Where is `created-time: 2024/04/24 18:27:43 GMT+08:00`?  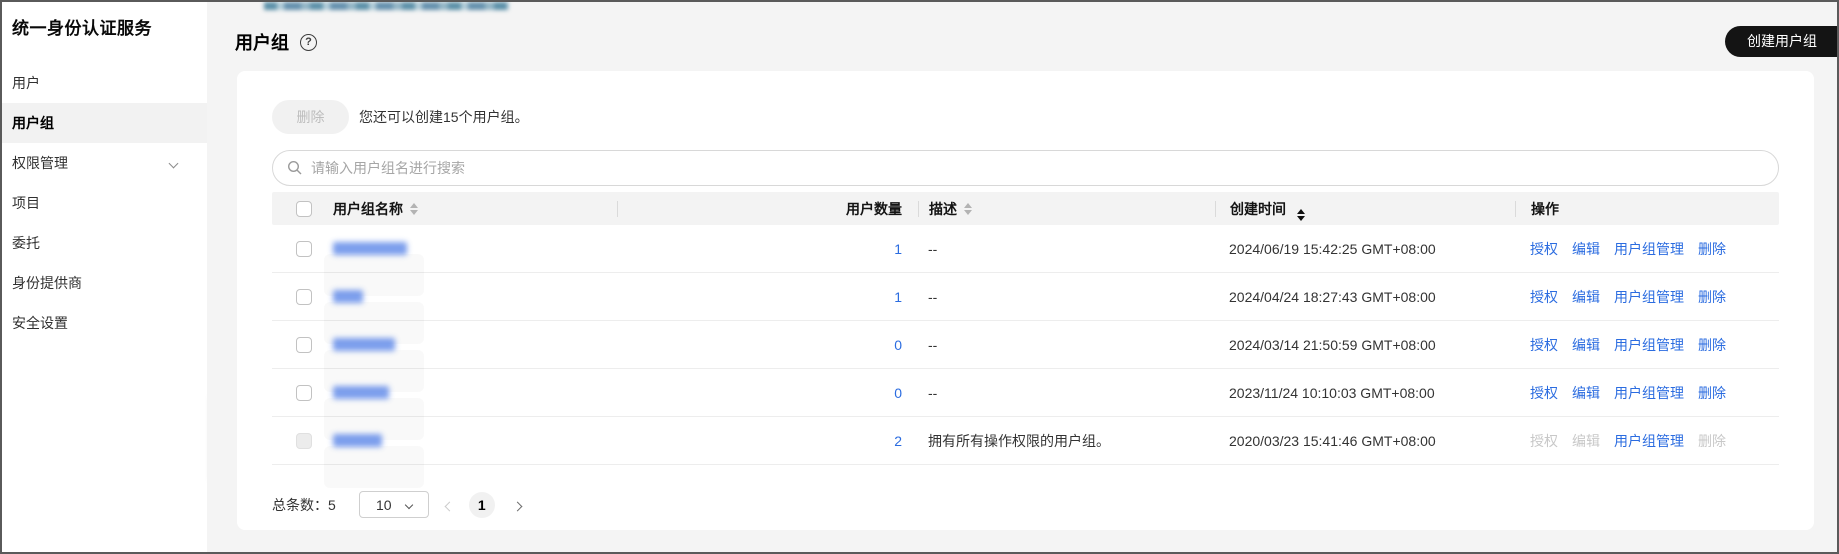 created-time: 2024/04/24 18:27:43 GMT+08:00 is located at coordinates (1332, 296).